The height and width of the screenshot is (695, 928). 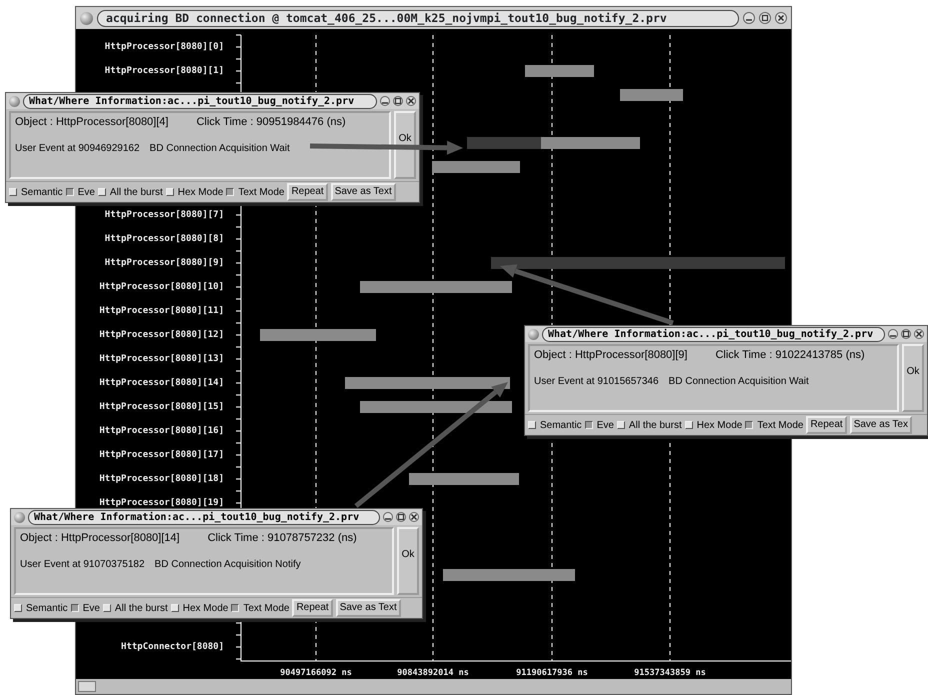 I want to click on row-label: HttpProcessor[8080][18], so click(x=161, y=479).